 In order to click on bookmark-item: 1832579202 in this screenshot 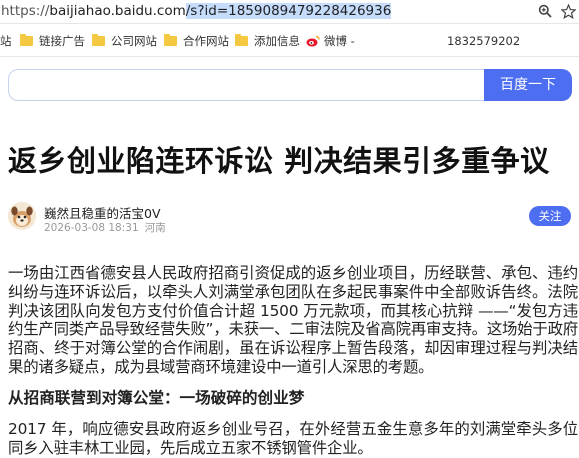, I will do `click(483, 41)`.